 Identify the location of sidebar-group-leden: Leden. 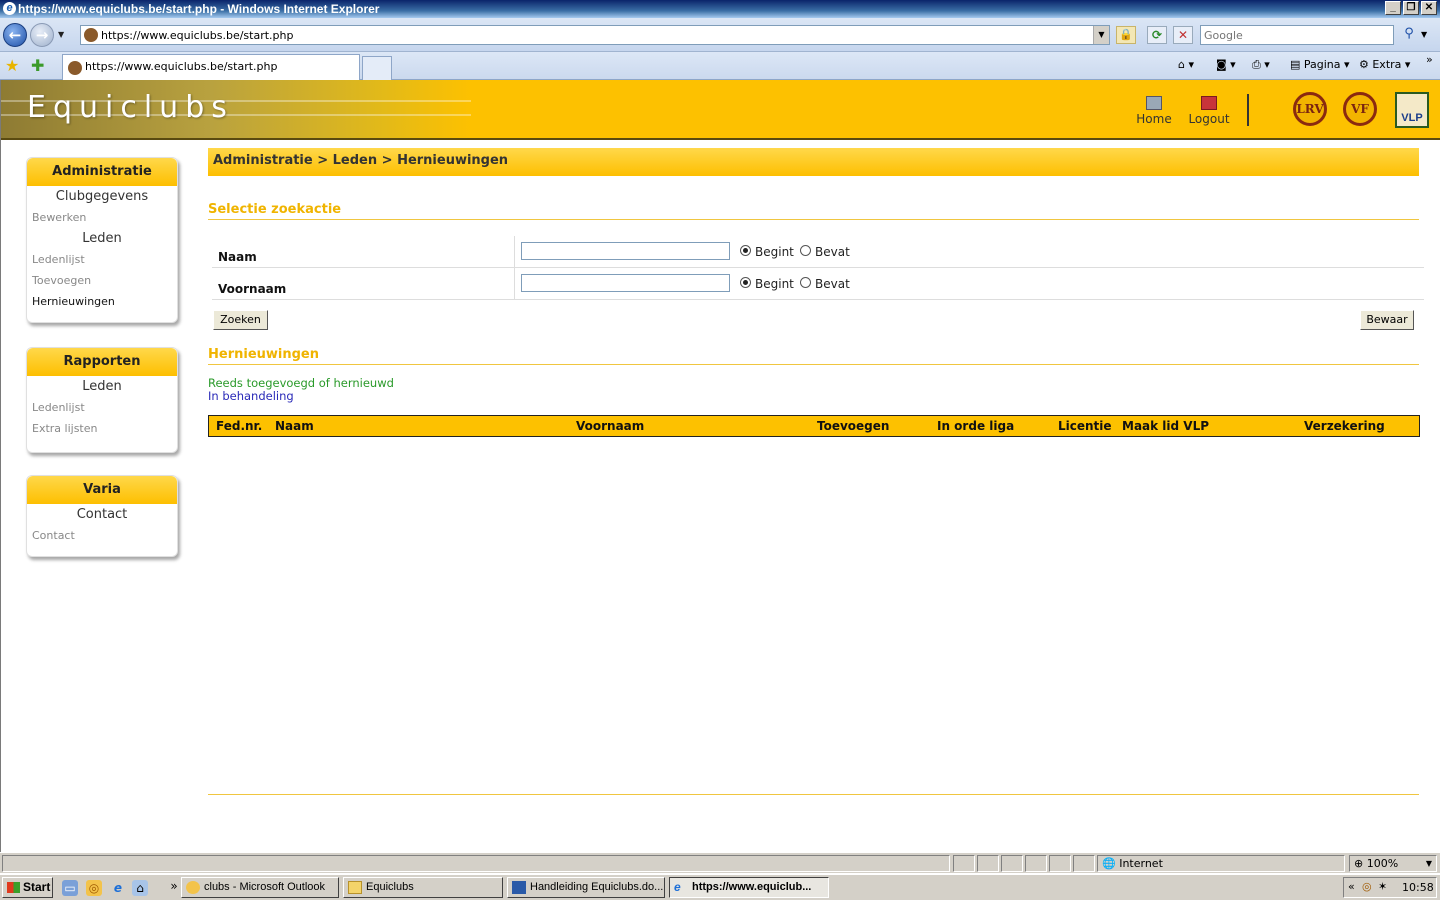
(102, 238).